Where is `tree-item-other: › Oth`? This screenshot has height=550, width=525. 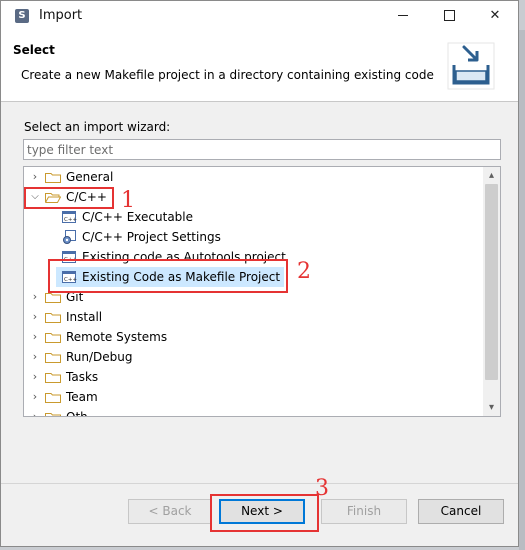 tree-item-other: › Oth is located at coordinates (254, 412).